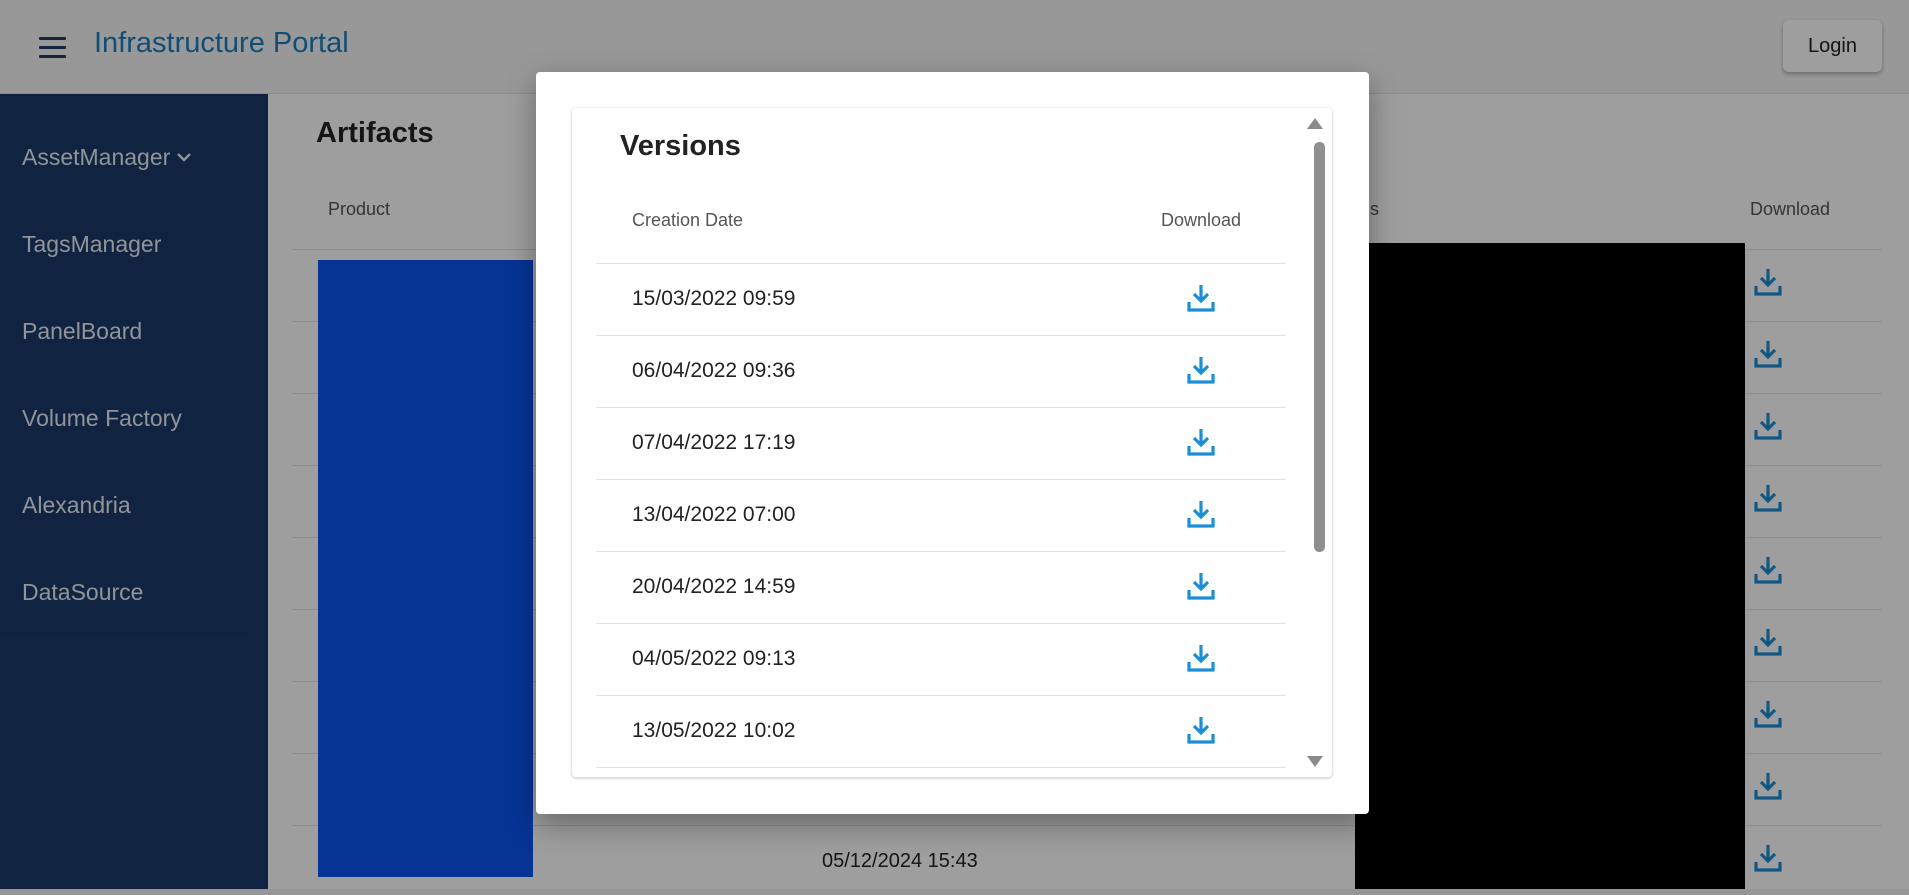 The width and height of the screenshot is (1909, 895). I want to click on scroll-up-arrow-icon, so click(1315, 123).